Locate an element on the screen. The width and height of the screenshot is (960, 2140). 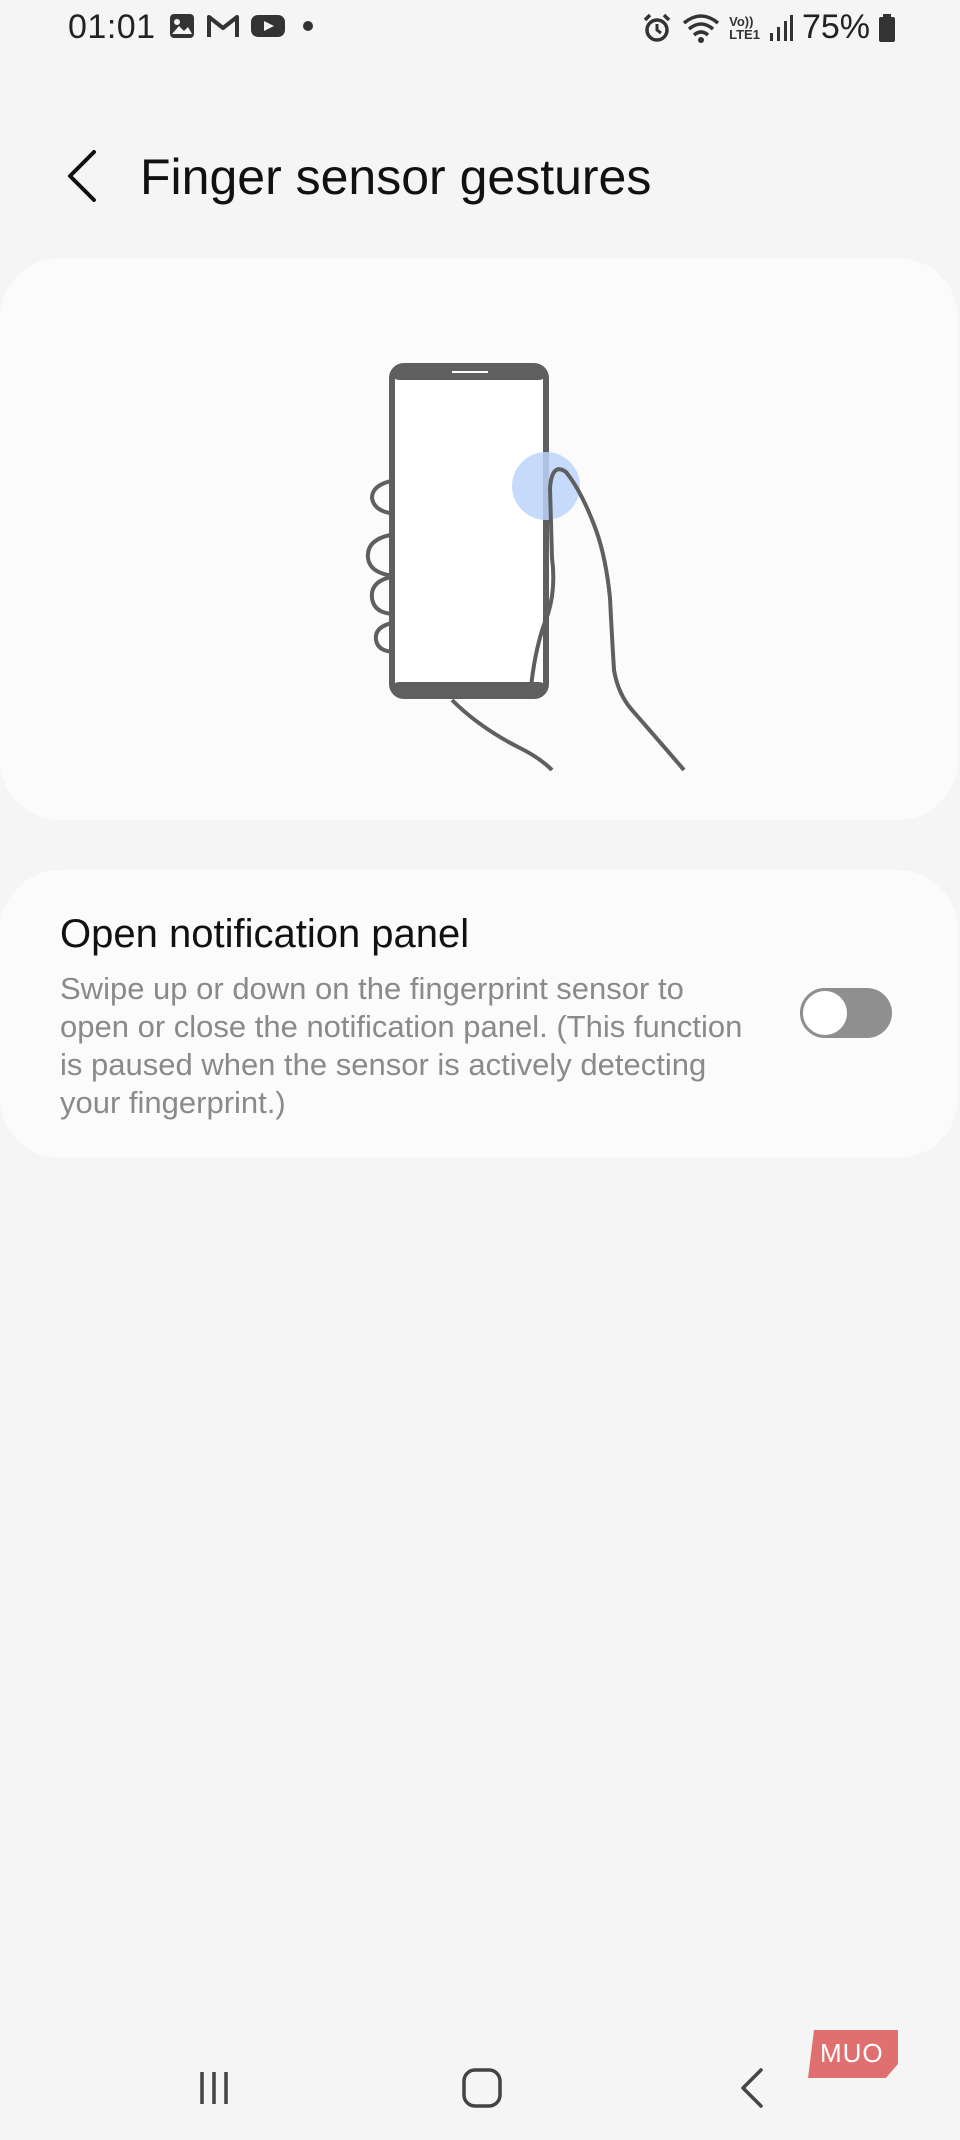
home-button is located at coordinates (482, 2090).